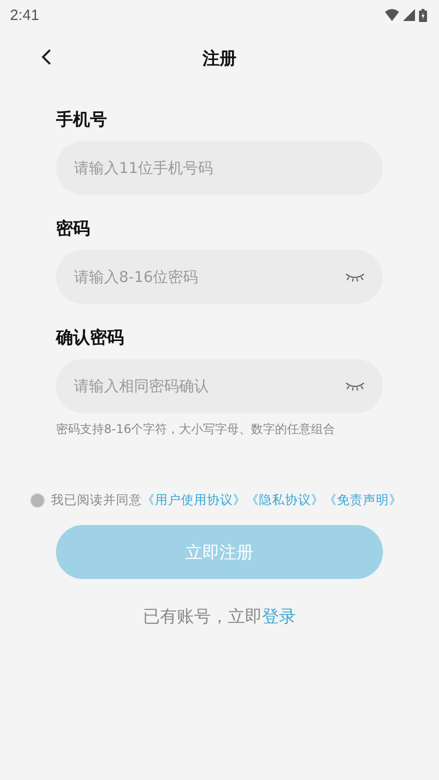 This screenshot has height=780, width=439. Describe the element at coordinates (202, 617) in the screenshot. I see `login-prompt: 已有账号，立即` at that location.